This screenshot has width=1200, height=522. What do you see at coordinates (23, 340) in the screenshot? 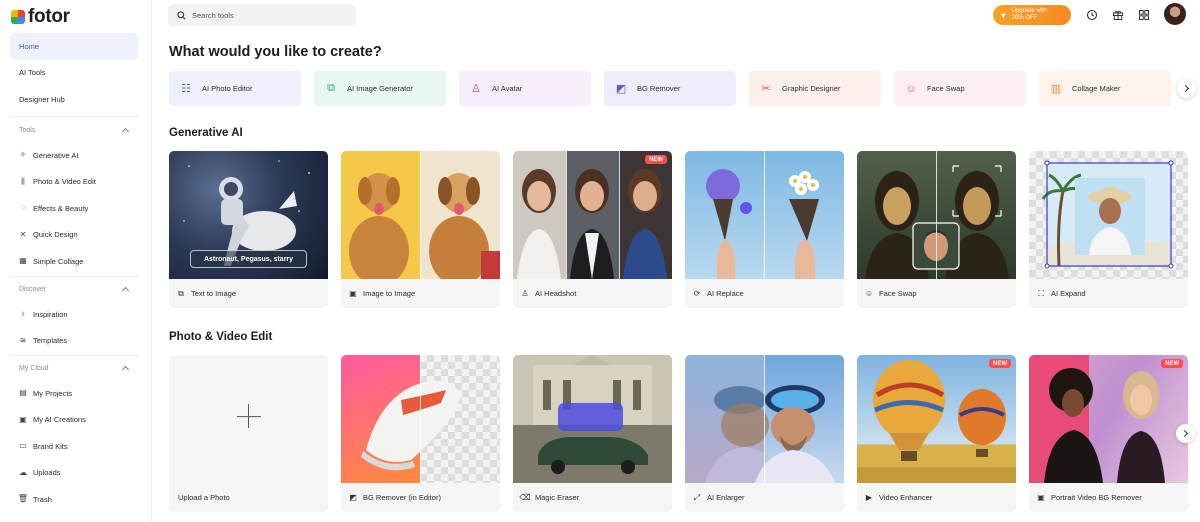
I see `layers-icon: ≋` at bounding box center [23, 340].